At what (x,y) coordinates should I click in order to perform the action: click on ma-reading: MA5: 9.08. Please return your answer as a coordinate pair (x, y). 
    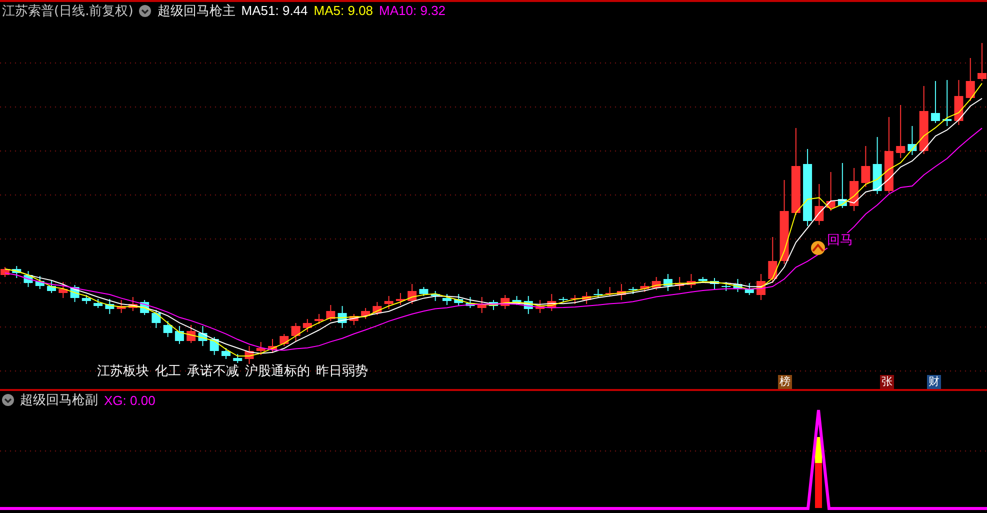
    Looking at the image, I should click on (344, 10).